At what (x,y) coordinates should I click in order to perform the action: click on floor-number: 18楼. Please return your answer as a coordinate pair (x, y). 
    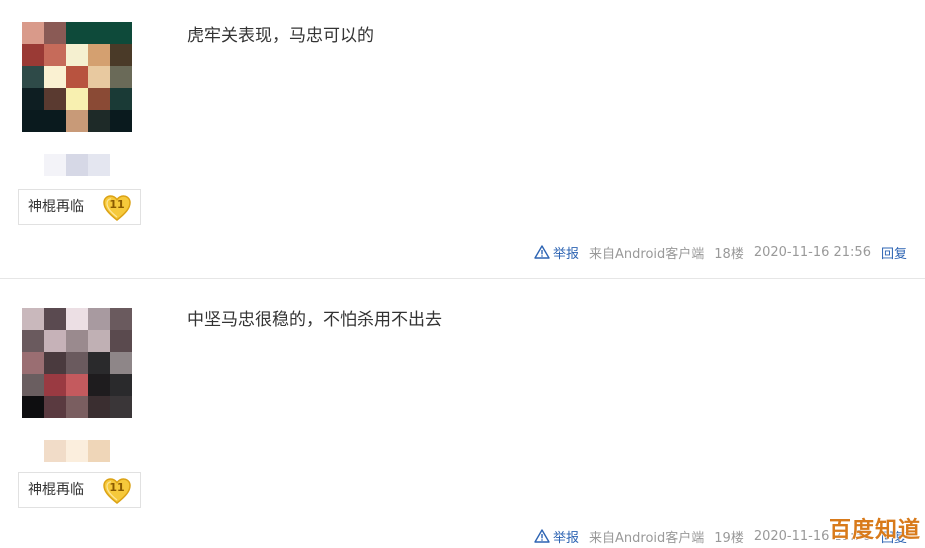
    Looking at the image, I should click on (729, 254).